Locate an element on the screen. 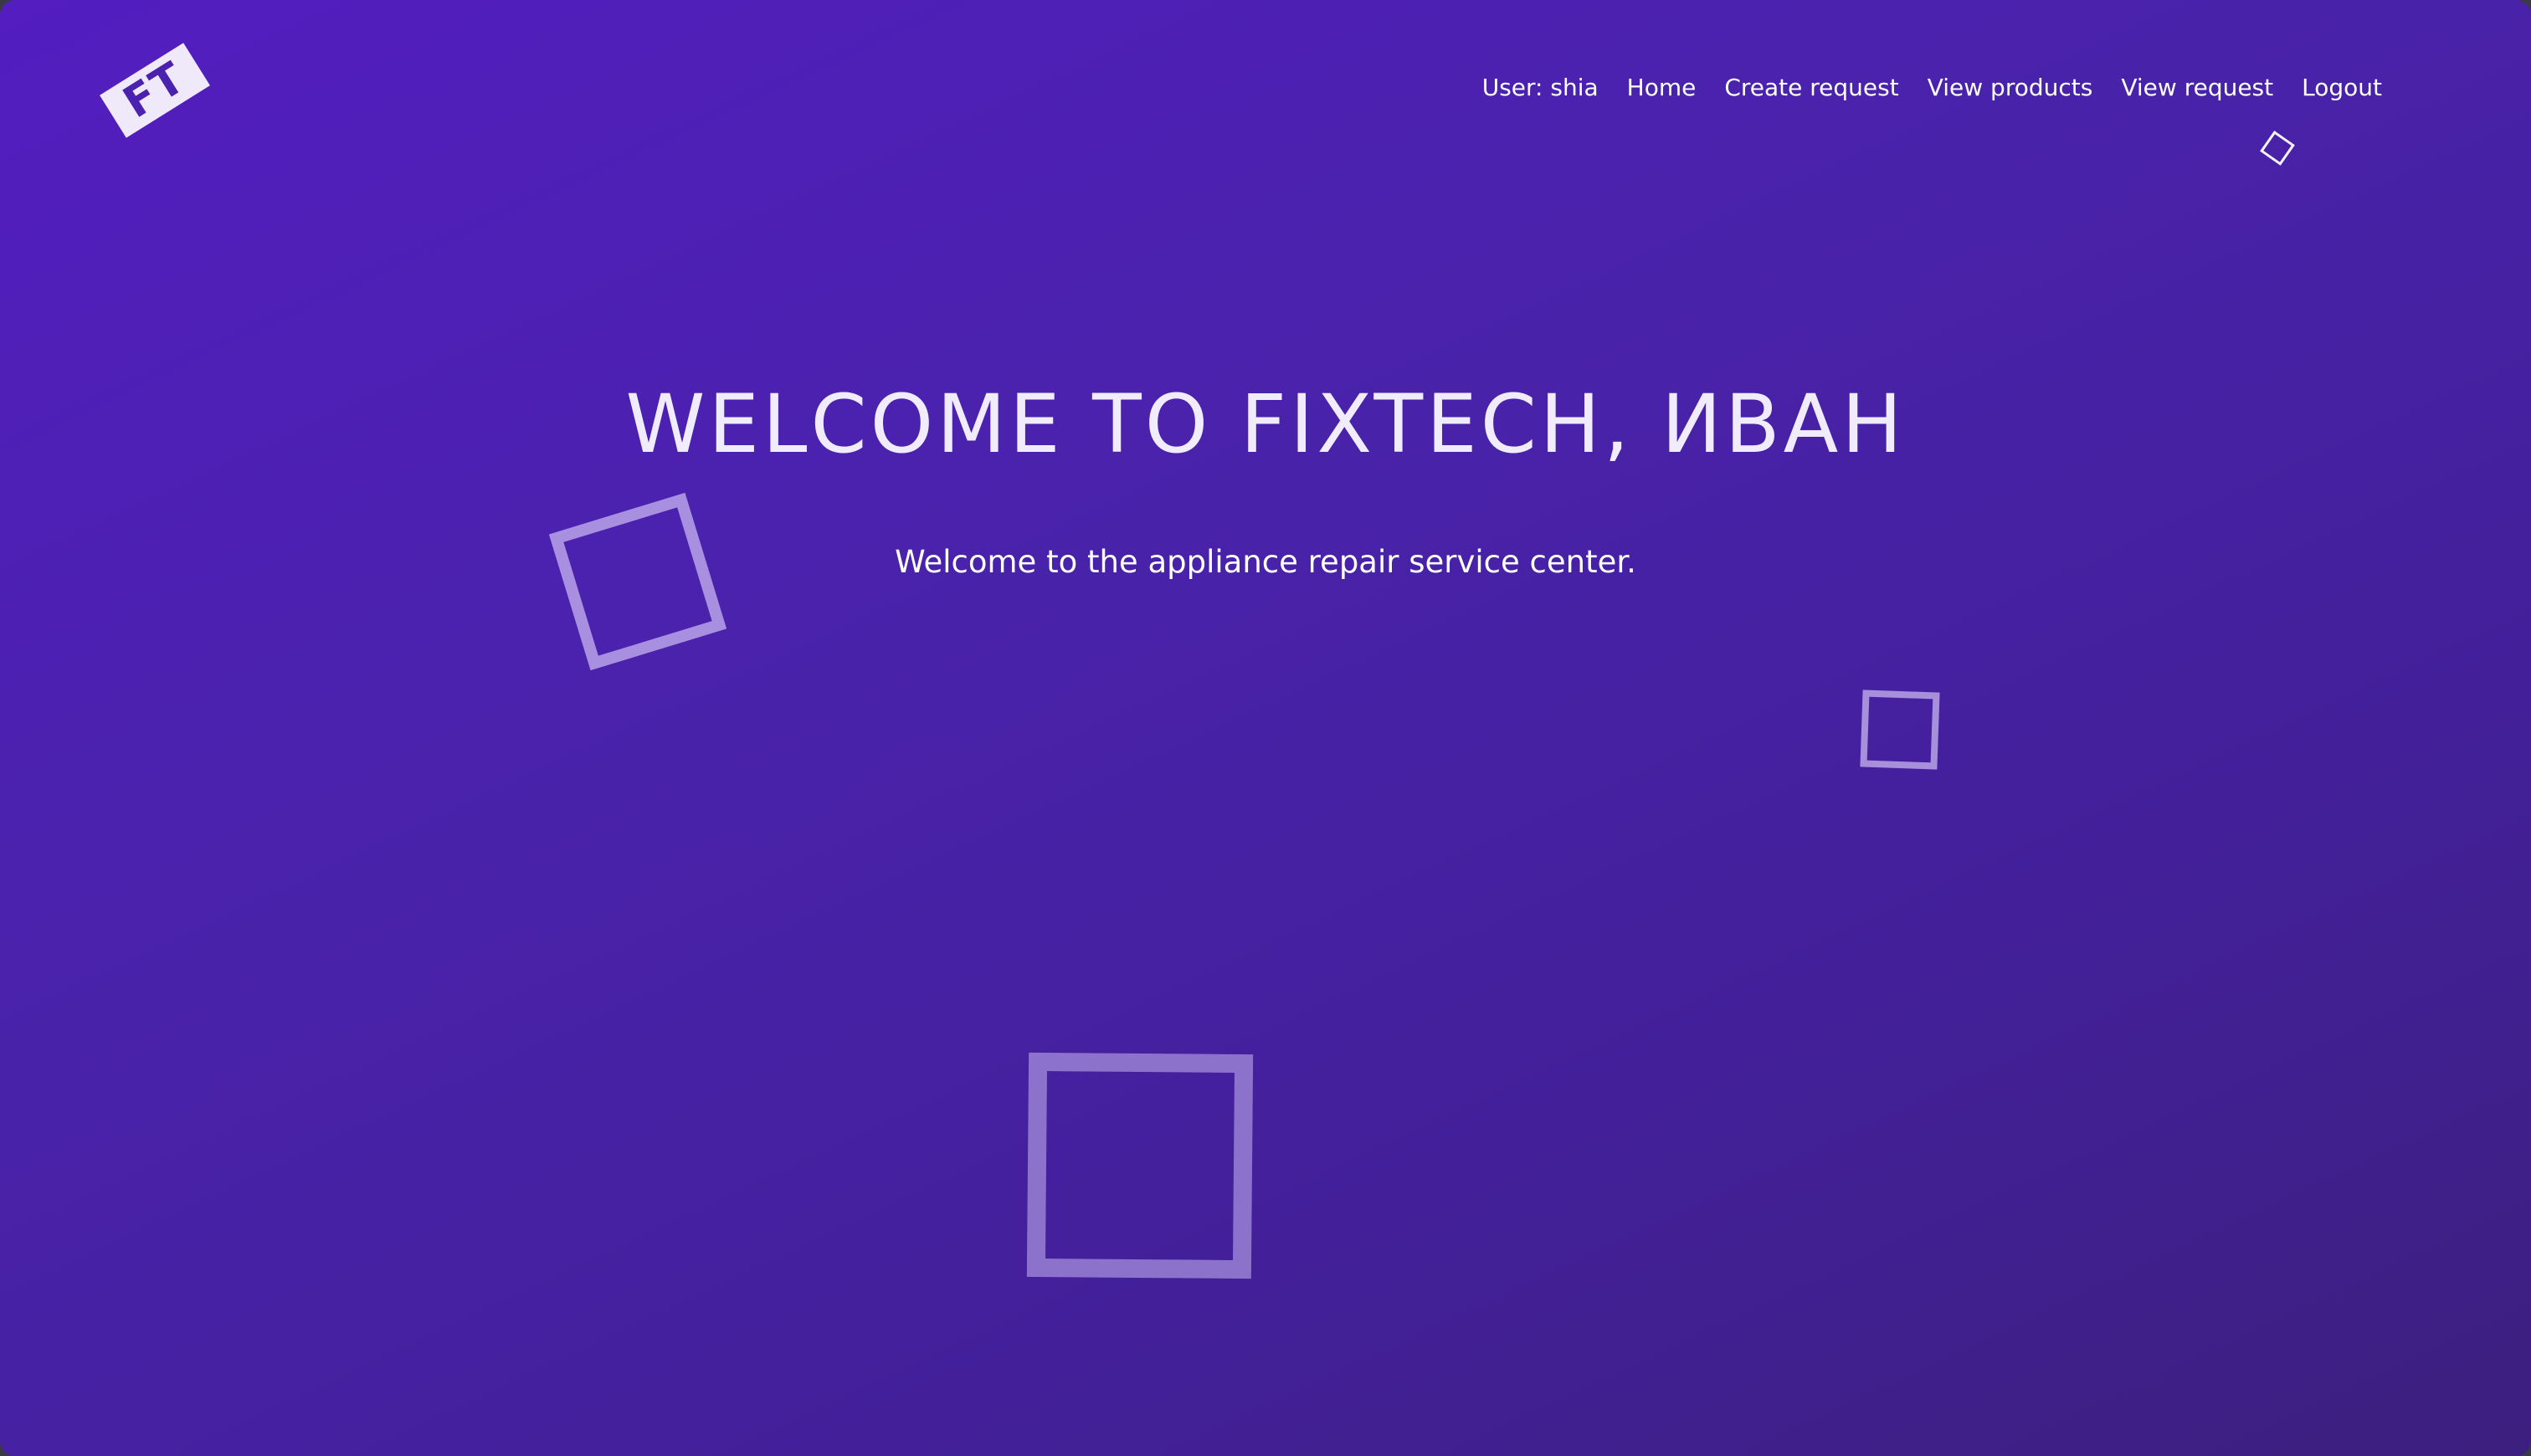 The height and width of the screenshot is (1456, 2531). nav-create-request-link: Create request is located at coordinates (1811, 87).